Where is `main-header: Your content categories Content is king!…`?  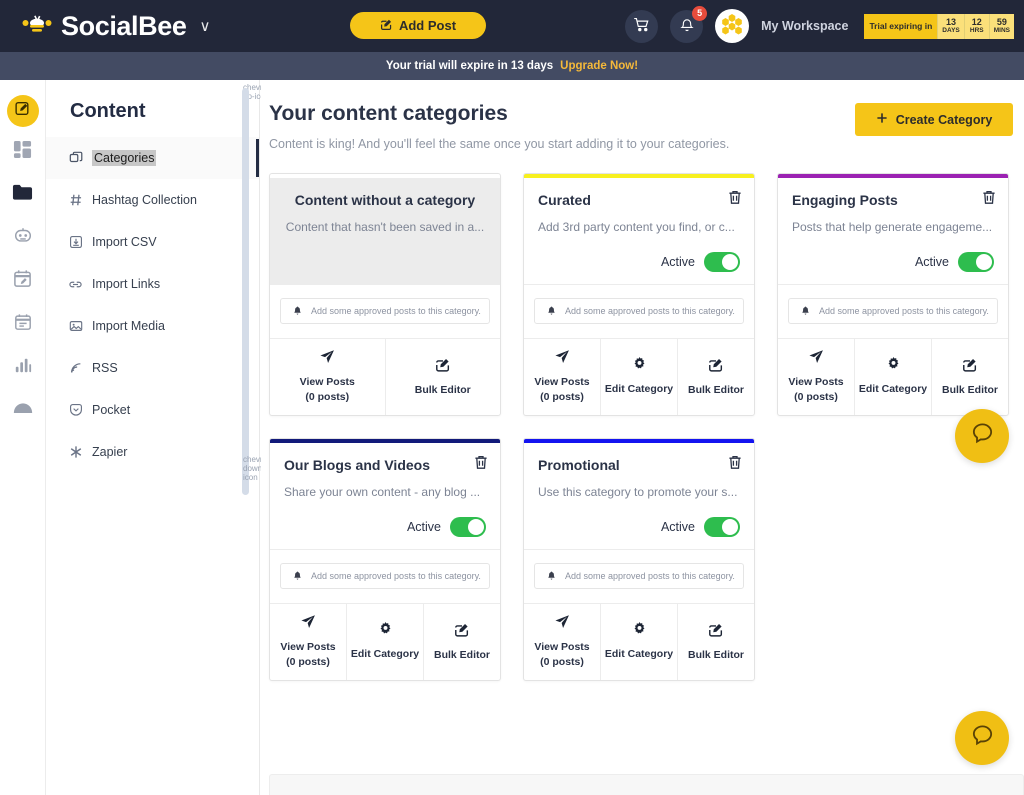 main-header: Your content categories Content is king!… is located at coordinates (642, 115).